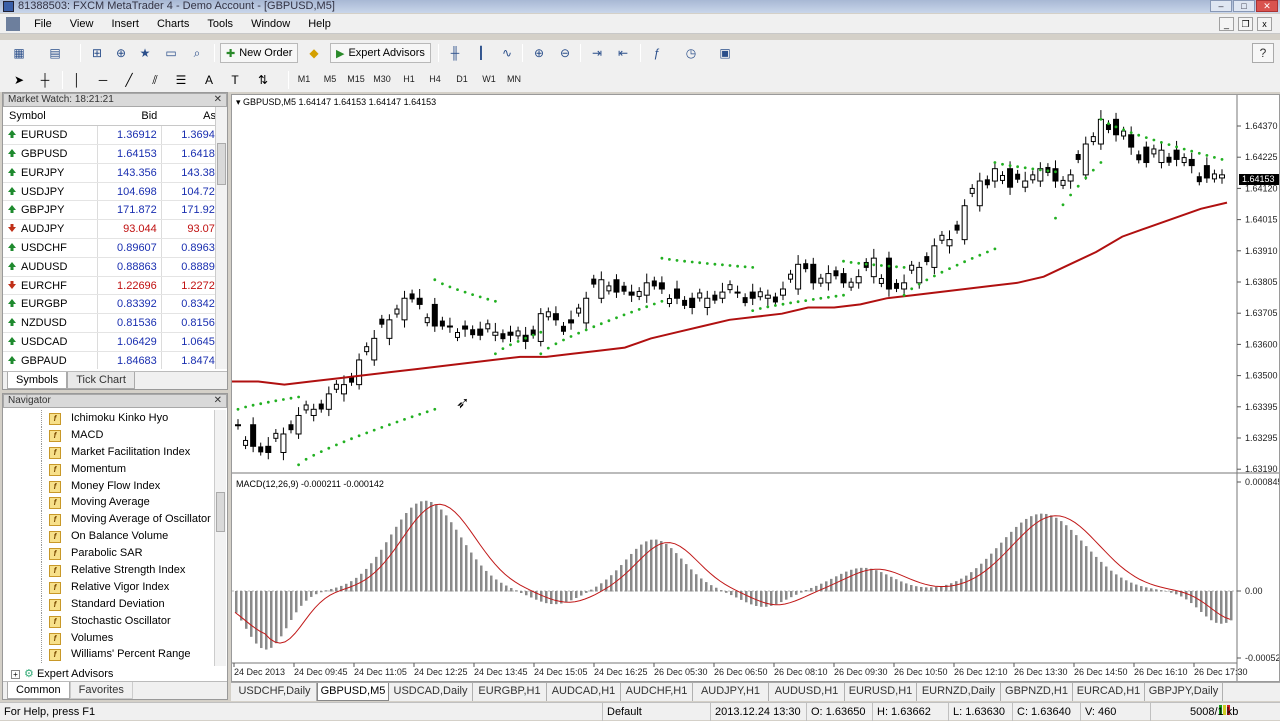 This screenshot has height=721, width=1280. I want to click on tab-common: Common, so click(38, 690).